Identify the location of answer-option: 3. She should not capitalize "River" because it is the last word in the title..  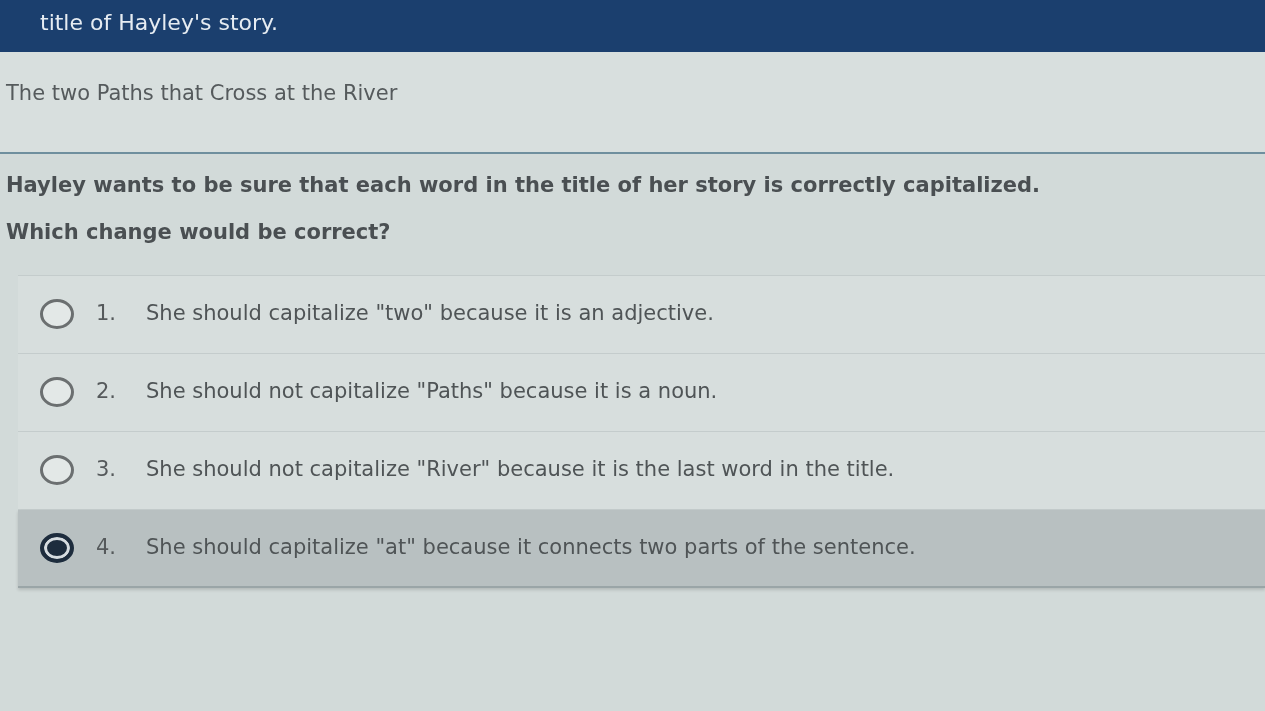
(641, 470).